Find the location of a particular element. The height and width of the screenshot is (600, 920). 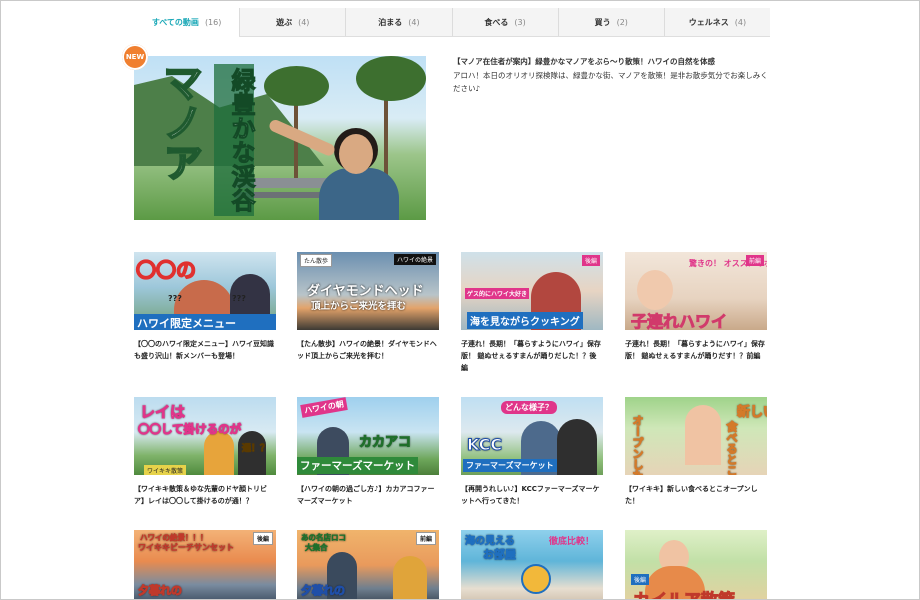

series-tag: たん散歩 is located at coordinates (316, 260).